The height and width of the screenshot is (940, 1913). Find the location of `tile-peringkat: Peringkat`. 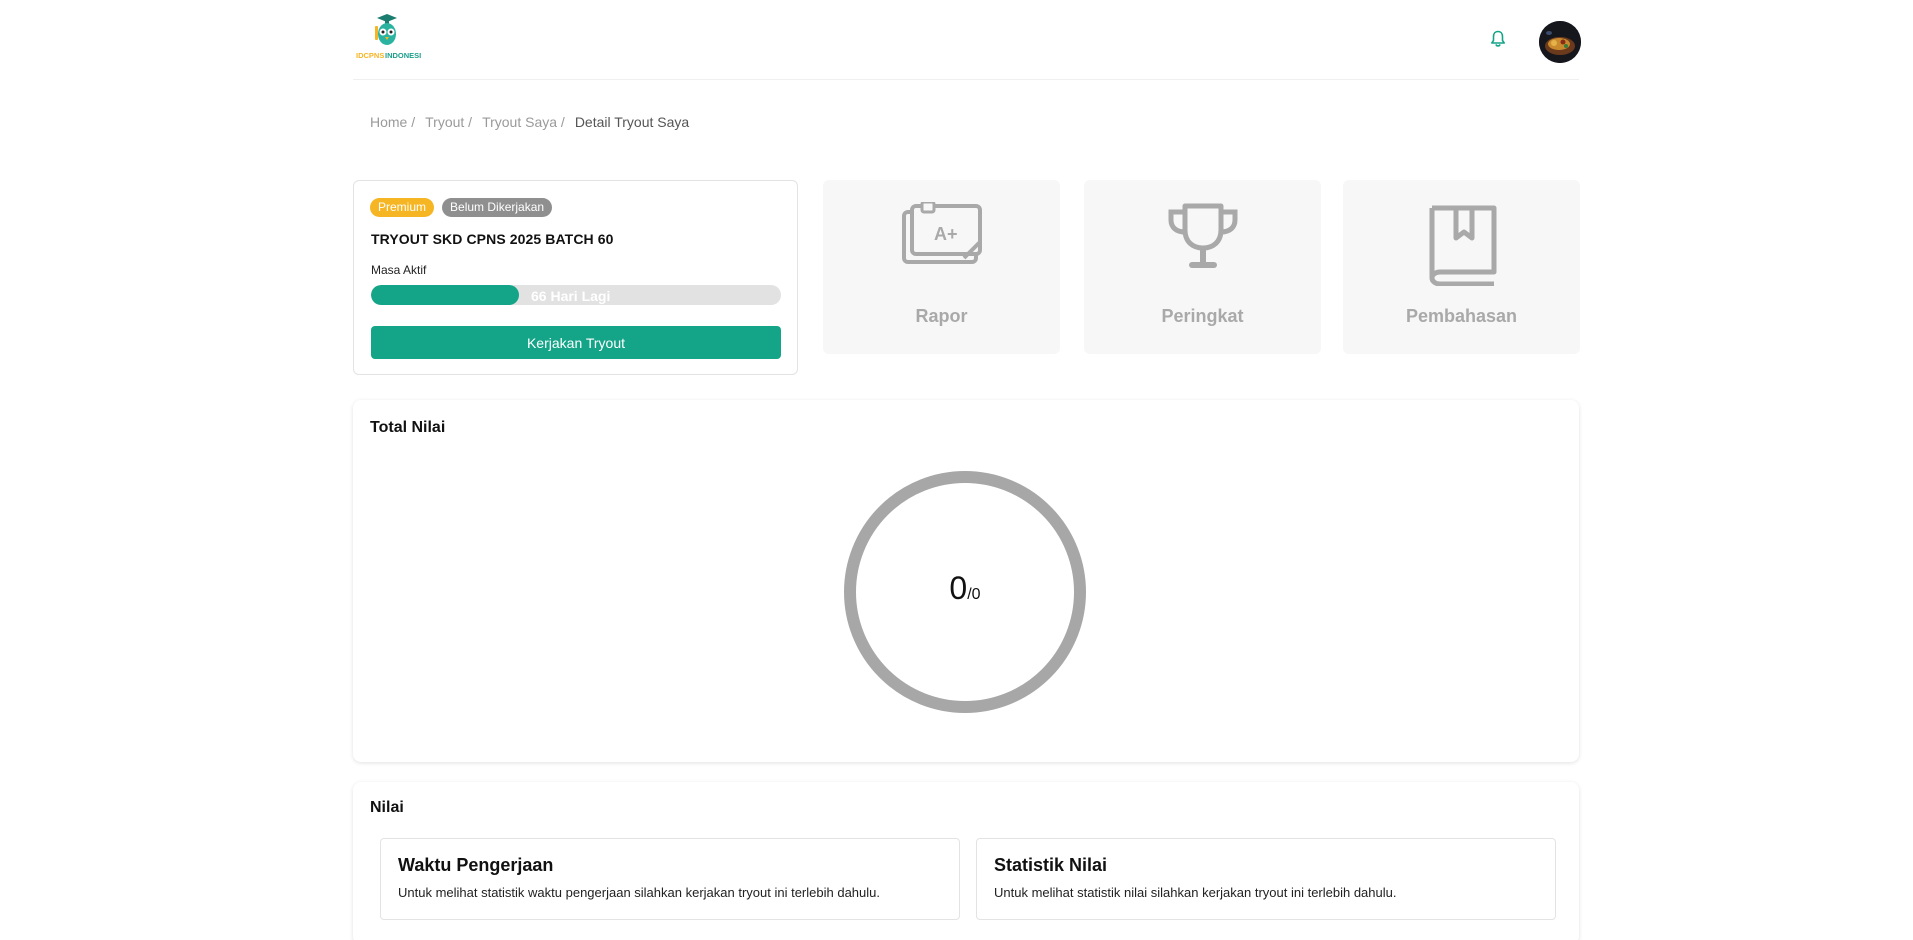

tile-peringkat: Peringkat is located at coordinates (1202, 267).